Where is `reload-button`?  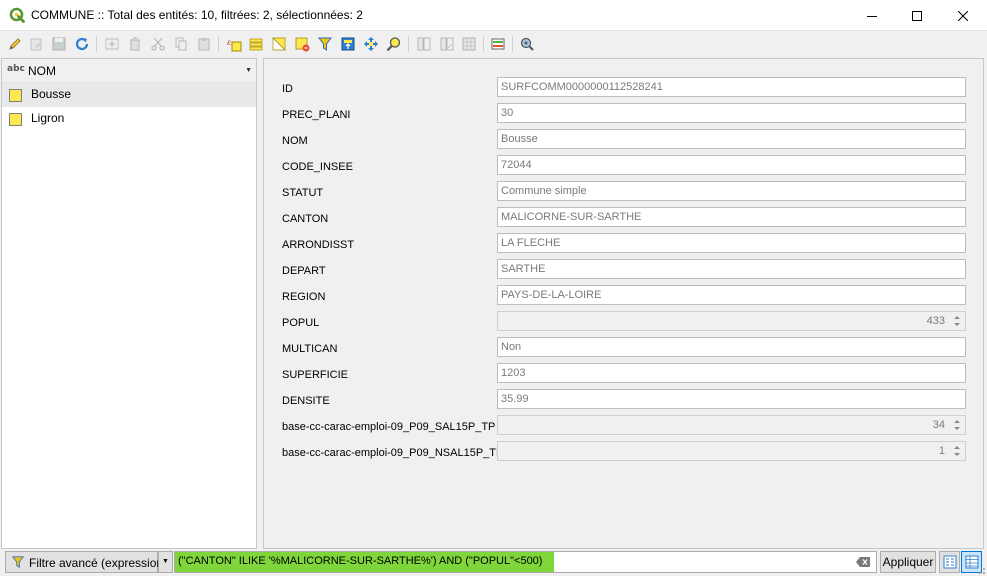
reload-button is located at coordinates (82, 44).